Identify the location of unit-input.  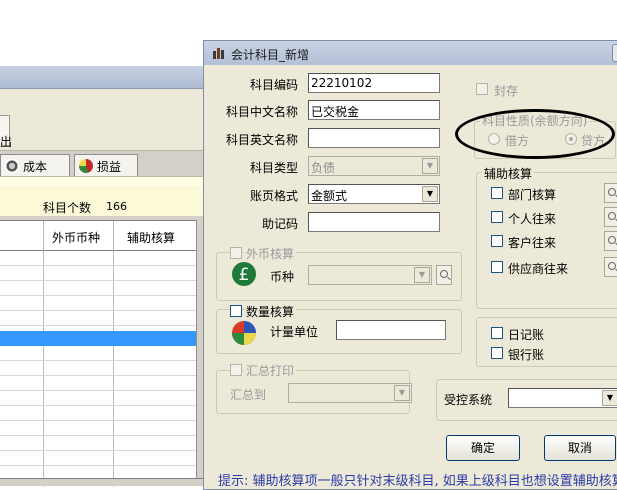
(391, 330).